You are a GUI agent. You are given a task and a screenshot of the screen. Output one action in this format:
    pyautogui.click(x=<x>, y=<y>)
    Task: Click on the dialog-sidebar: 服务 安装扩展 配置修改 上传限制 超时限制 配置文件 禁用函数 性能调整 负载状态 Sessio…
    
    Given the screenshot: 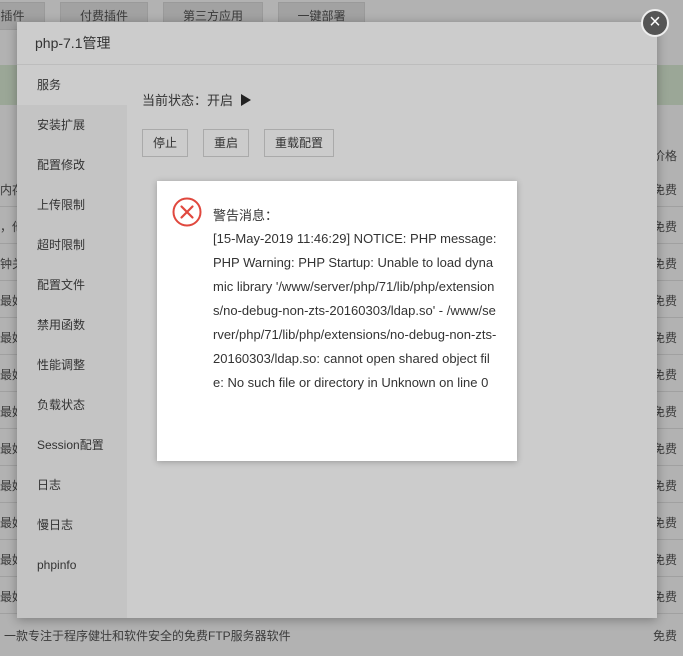 What is the action you would take?
    pyautogui.click(x=72, y=341)
    